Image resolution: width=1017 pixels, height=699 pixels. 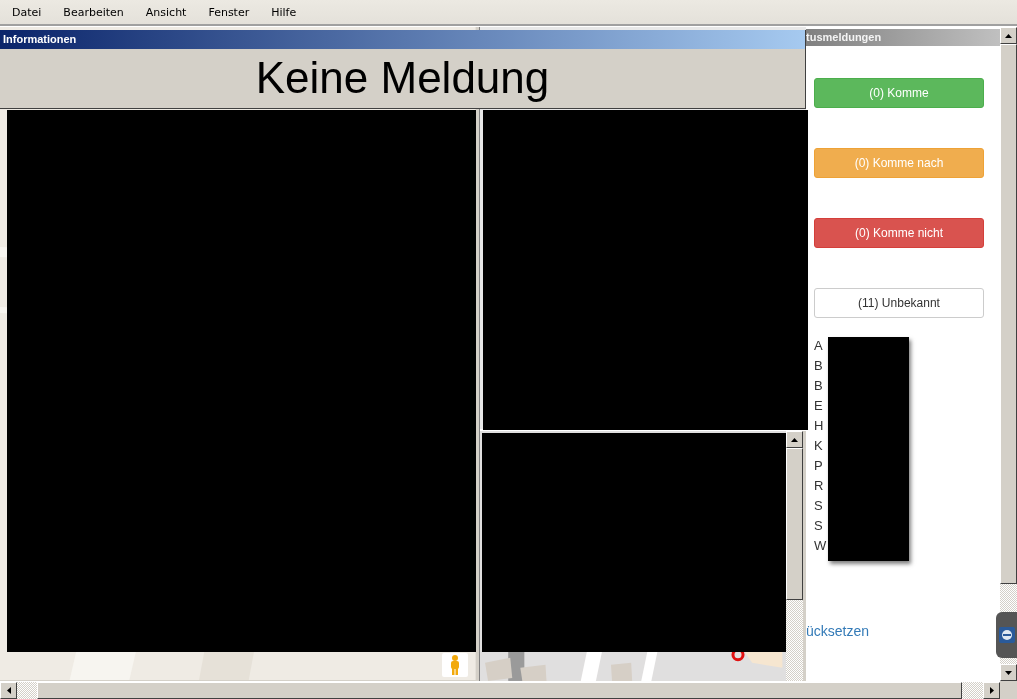 What do you see at coordinates (93, 12) in the screenshot?
I see `menu-item: Bearbeiten` at bounding box center [93, 12].